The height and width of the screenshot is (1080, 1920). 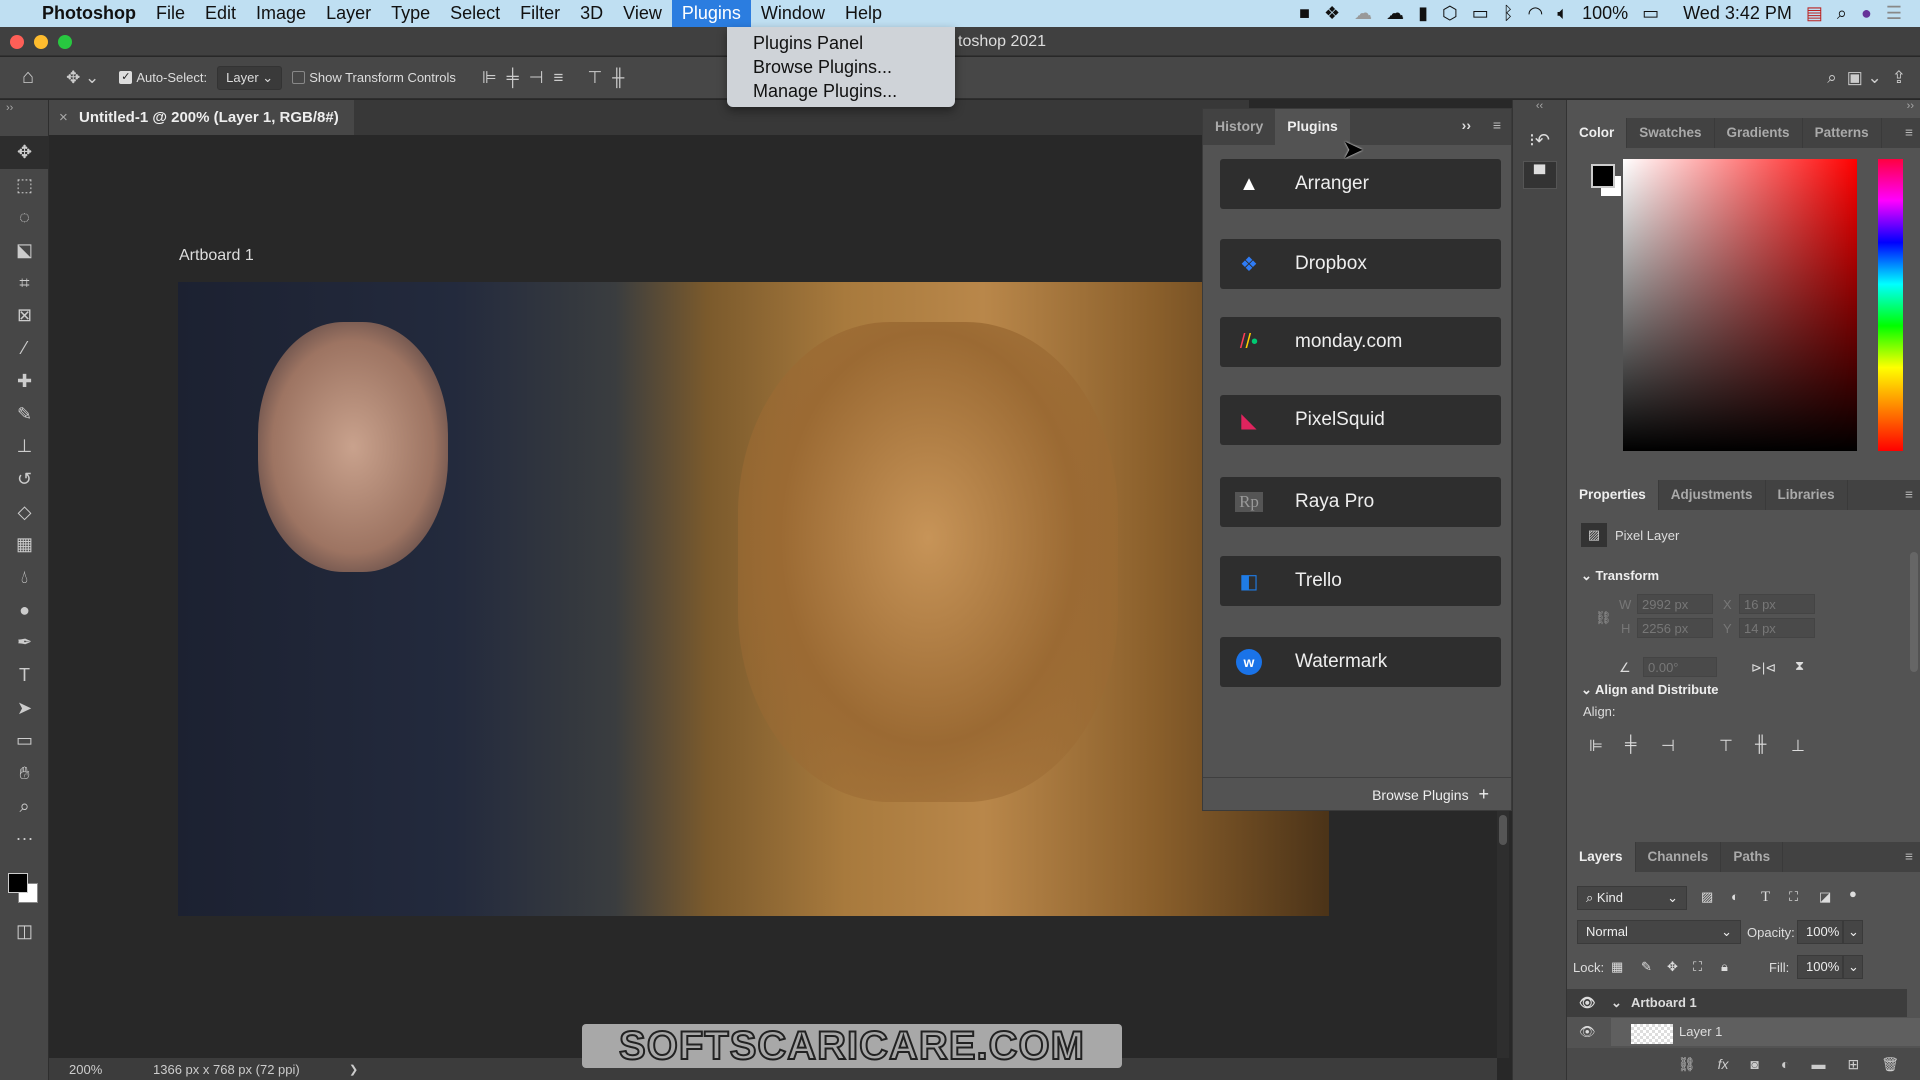 What do you see at coordinates (1820, 932) in the screenshot?
I see `opacity-field: 100%` at bounding box center [1820, 932].